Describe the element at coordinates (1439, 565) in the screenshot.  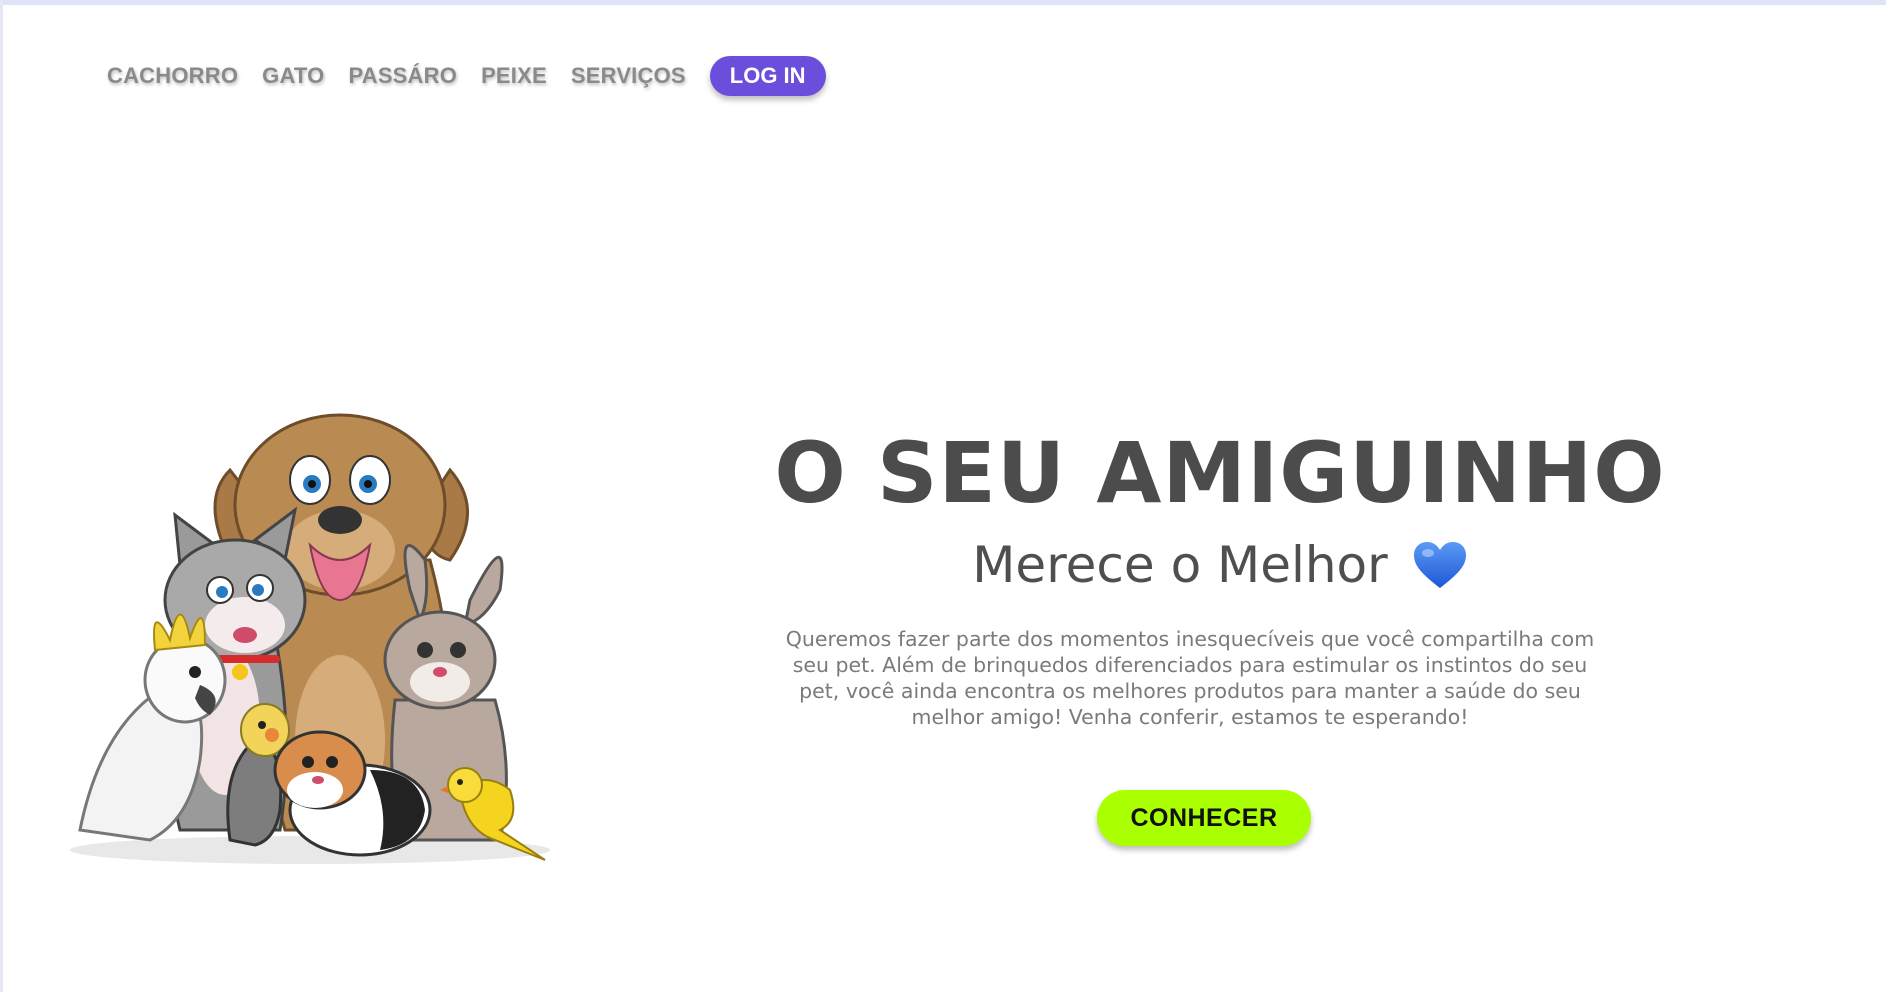
I see `blue-heart-icon` at that location.